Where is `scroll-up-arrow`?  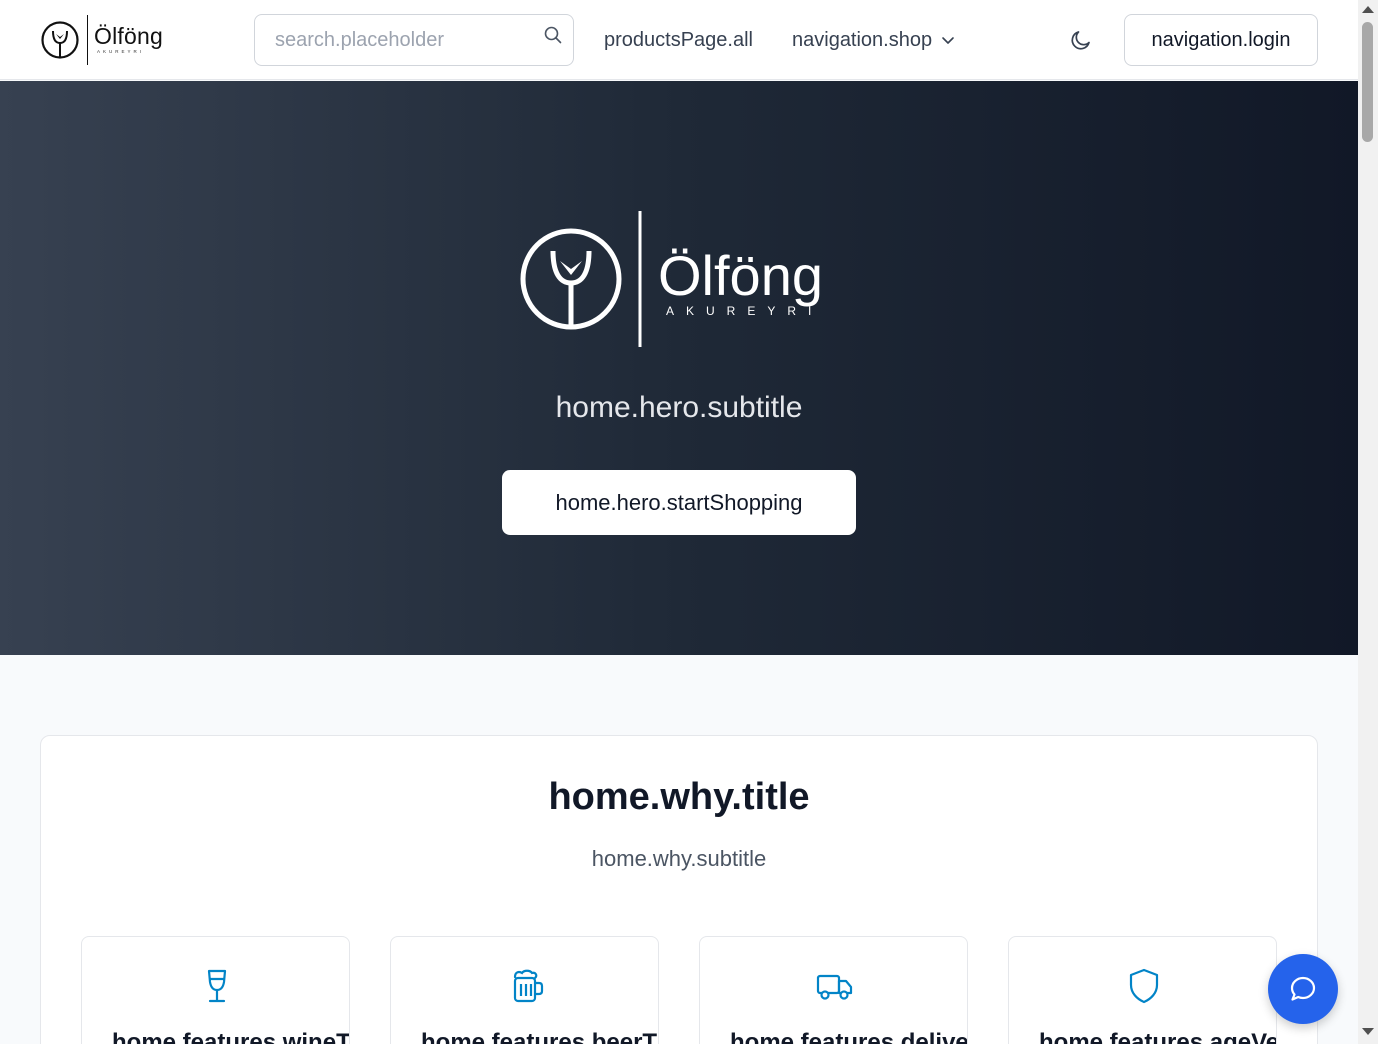
scroll-up-arrow is located at coordinates (1368, 9).